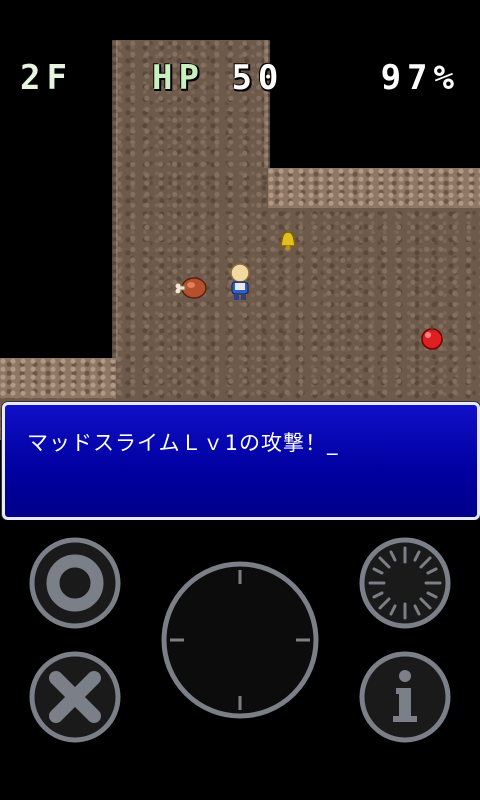  What do you see at coordinates (191, 288) in the screenshot?
I see `meat-item-icon` at bounding box center [191, 288].